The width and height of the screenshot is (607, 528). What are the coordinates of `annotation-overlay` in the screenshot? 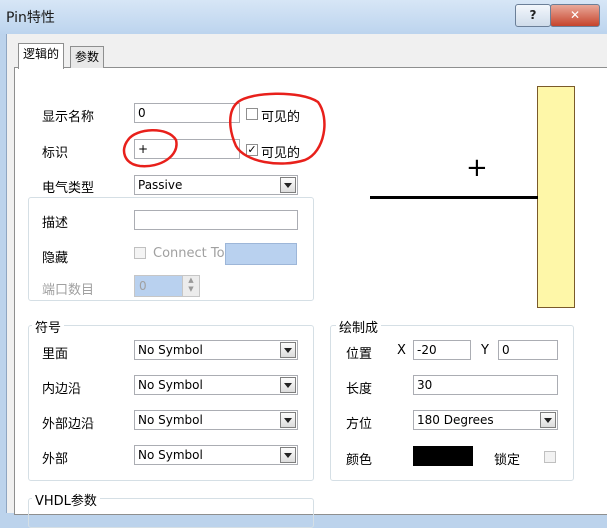 It's located at (224, 130).